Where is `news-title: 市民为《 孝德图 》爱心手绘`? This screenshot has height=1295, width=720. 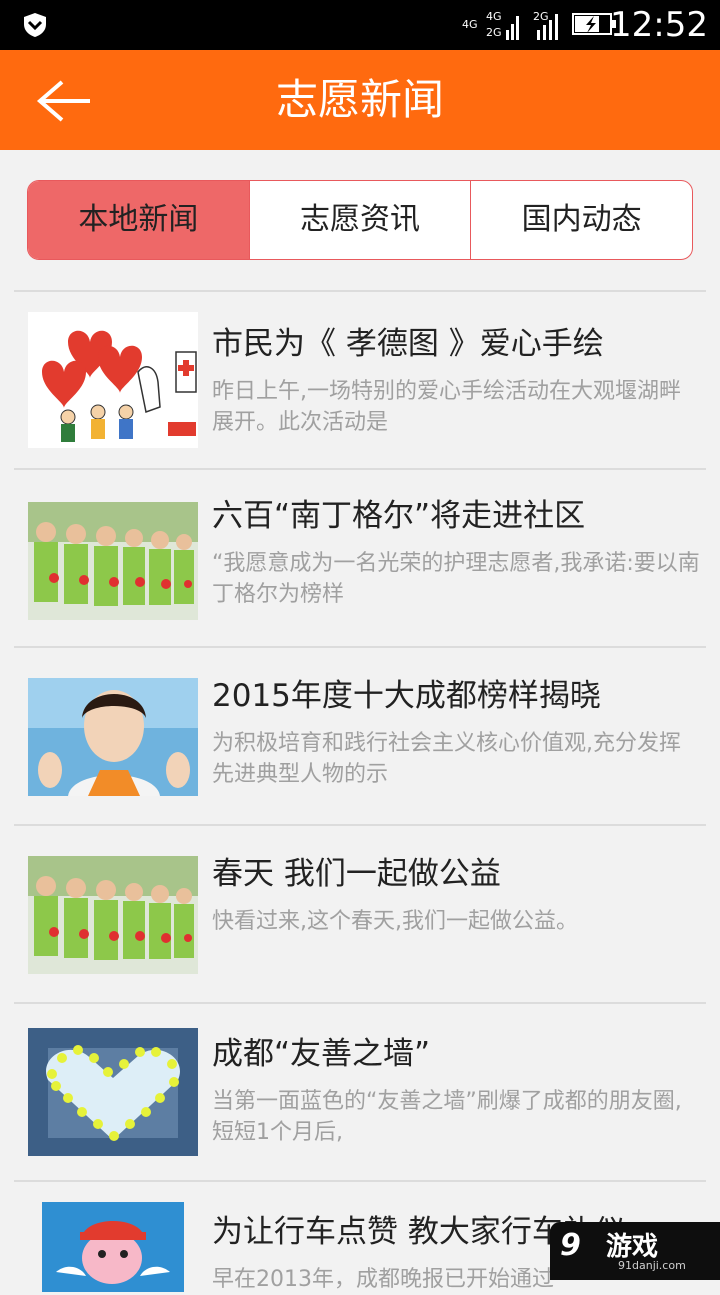 news-title: 市民为《 孝德图 》爱心手绘 is located at coordinates (408, 344).